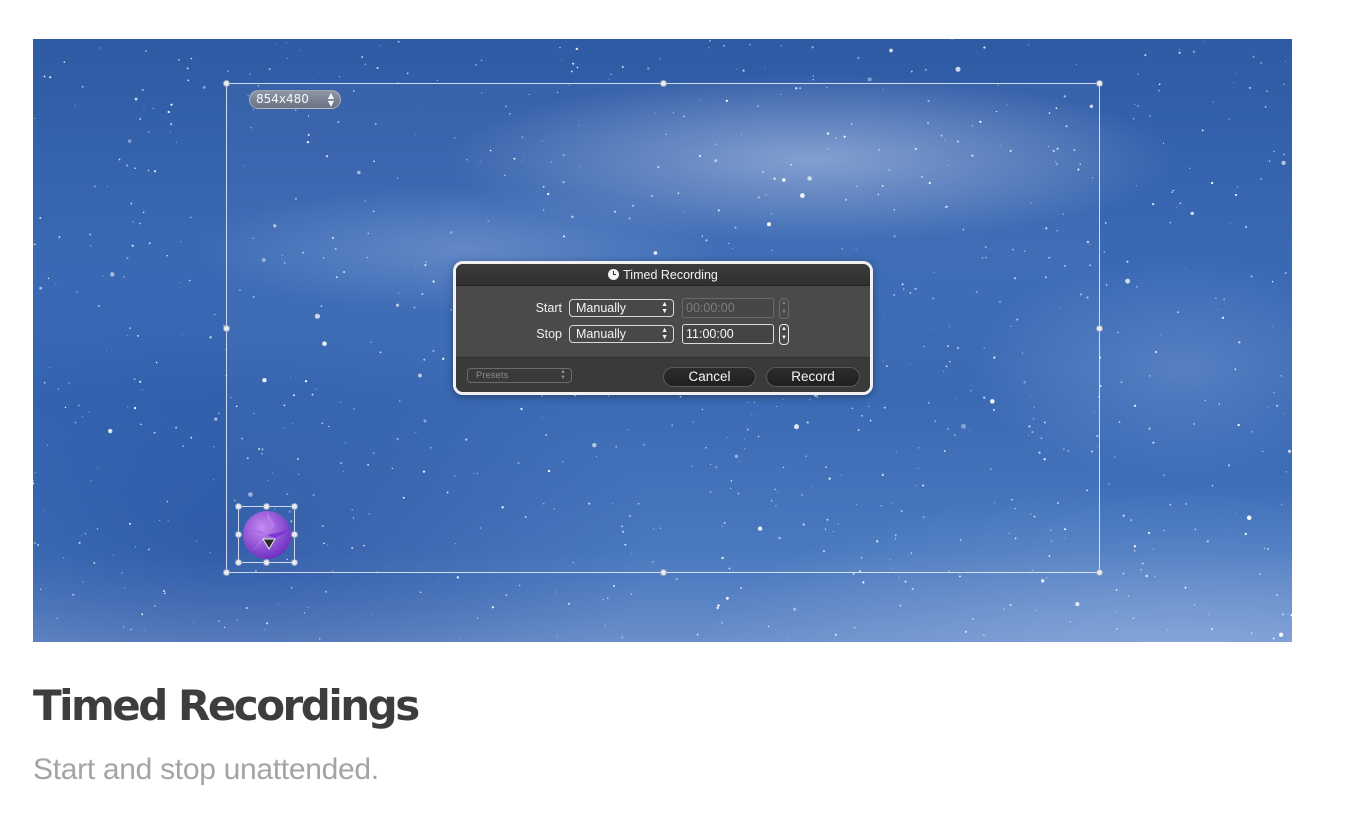 This screenshot has height=813, width=1352. I want to click on logo-handle-bottom-right, so click(294, 562).